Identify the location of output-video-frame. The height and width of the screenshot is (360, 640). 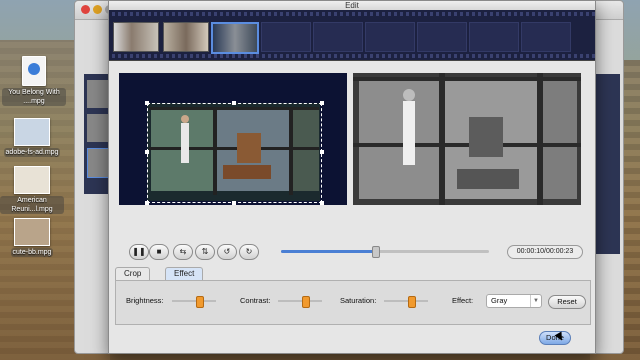
(467, 139).